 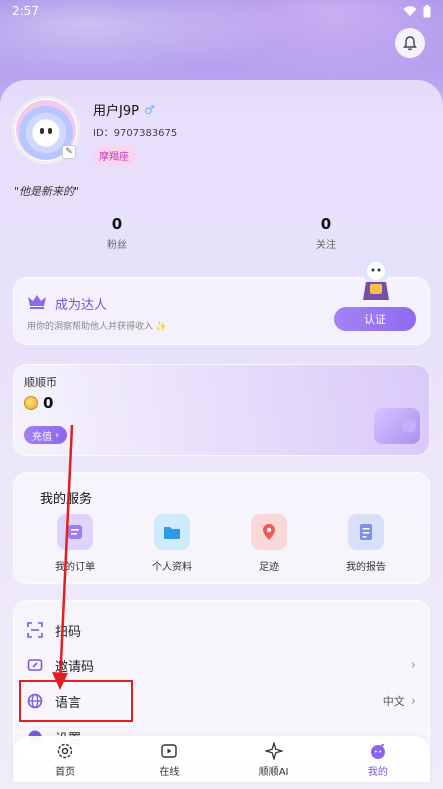 What do you see at coordinates (221, 410) in the screenshot?
I see `coin-card: 顺顺币 0 充值 ›` at bounding box center [221, 410].